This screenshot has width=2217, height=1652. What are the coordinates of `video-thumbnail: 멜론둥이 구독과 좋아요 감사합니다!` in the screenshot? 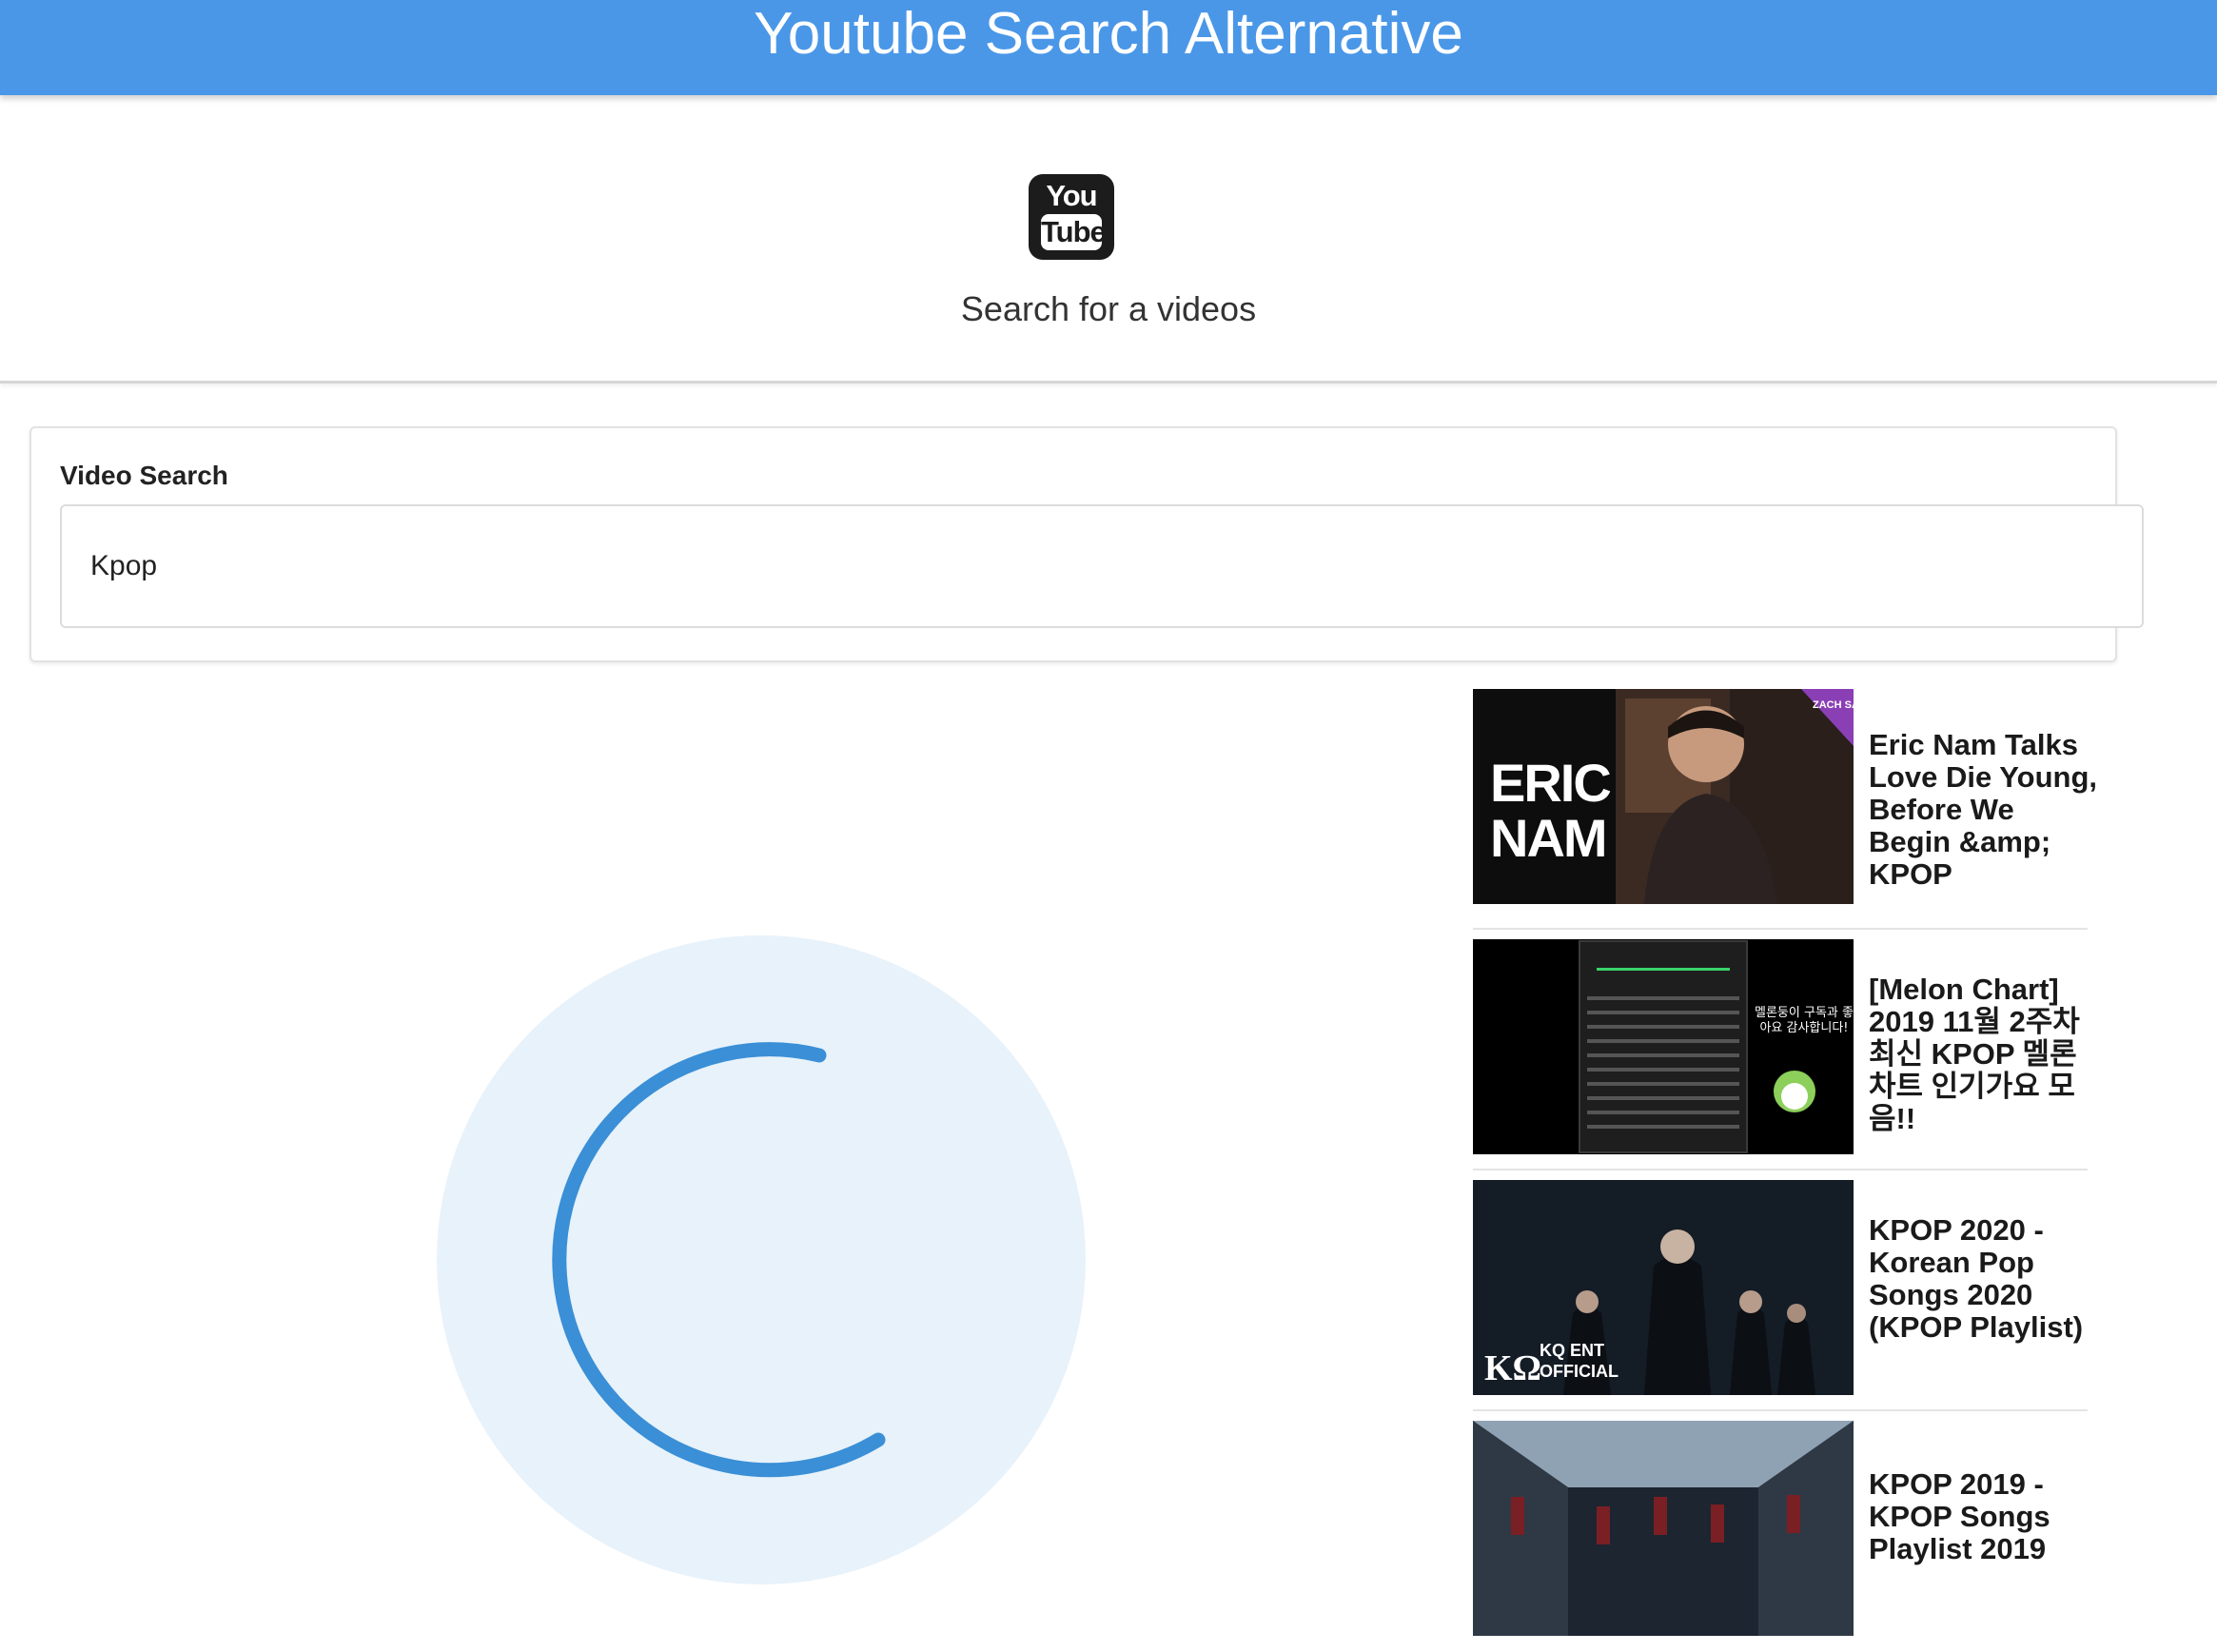 It's located at (1664, 1047).